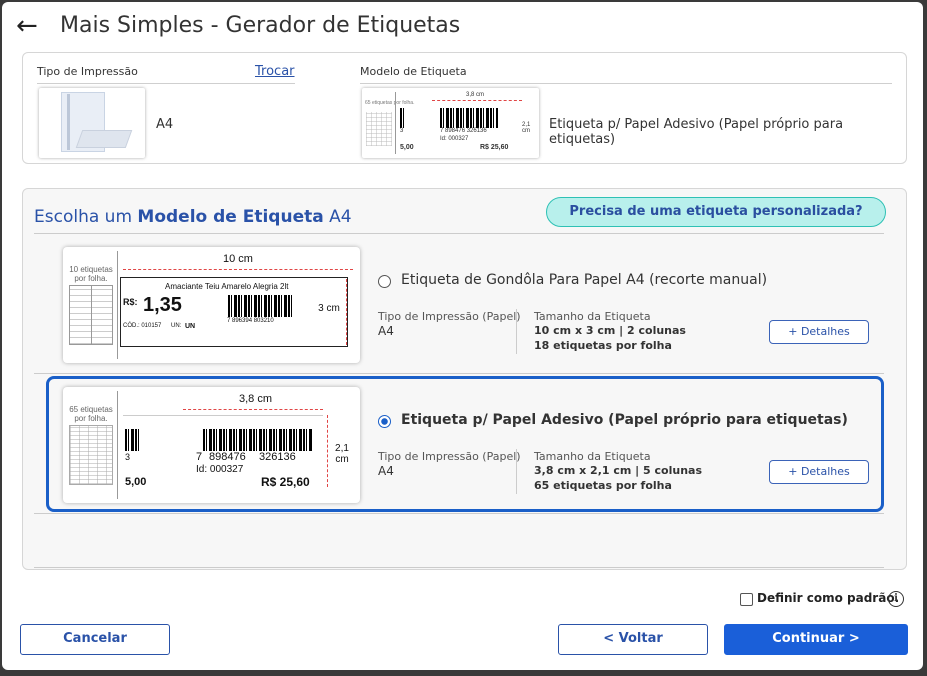  What do you see at coordinates (386, 471) in the screenshot?
I see `option-2-print-type-value: A4` at bounding box center [386, 471].